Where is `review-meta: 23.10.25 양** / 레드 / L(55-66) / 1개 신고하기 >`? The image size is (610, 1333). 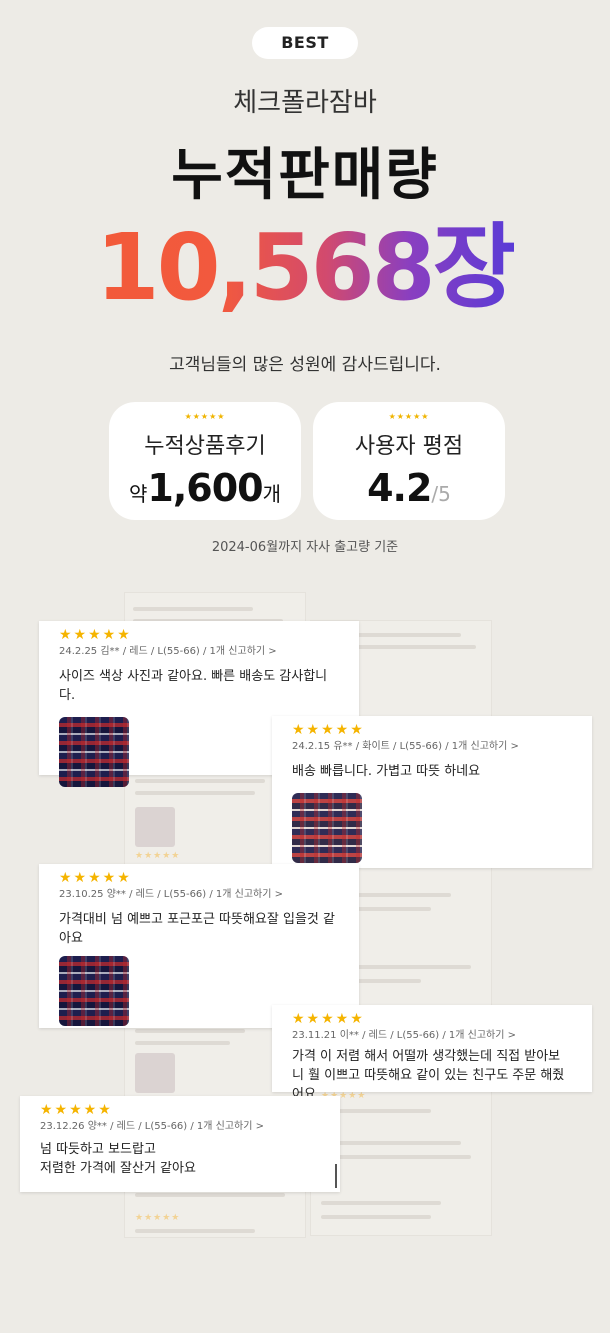
review-meta: 23.10.25 양** / 레드 / L(55-66) / 1개 신고하기 > is located at coordinates (171, 894).